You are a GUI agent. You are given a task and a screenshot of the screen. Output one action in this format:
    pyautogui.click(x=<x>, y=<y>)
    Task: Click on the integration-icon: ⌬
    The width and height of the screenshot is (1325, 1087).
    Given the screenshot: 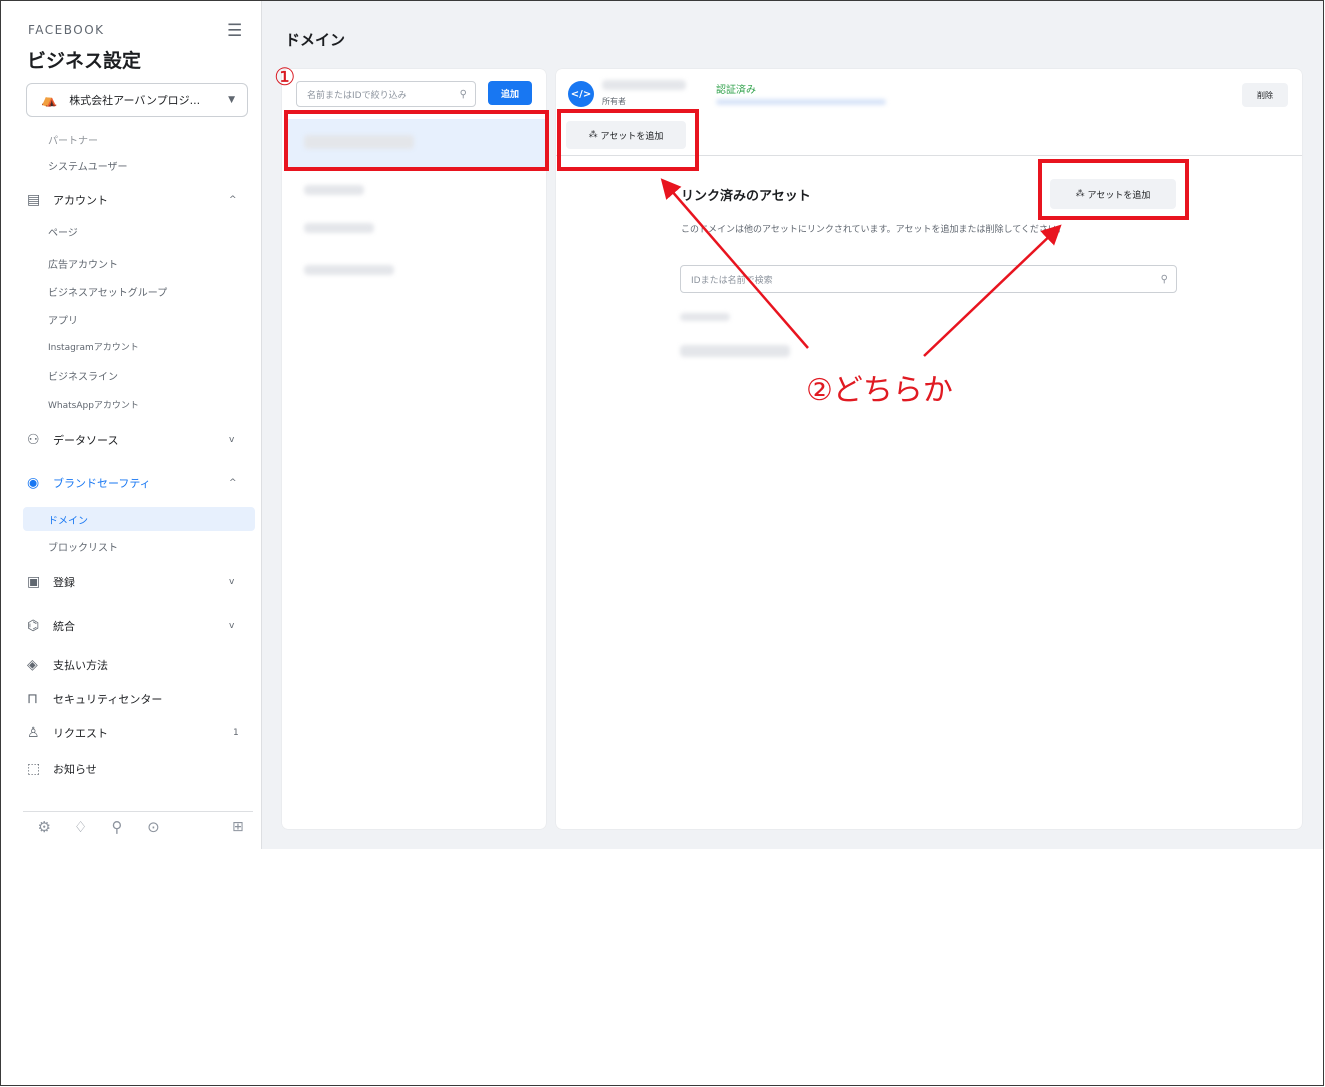 What is the action you would take?
    pyautogui.click(x=33, y=626)
    